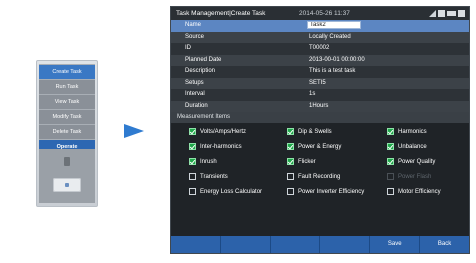 The height and width of the screenshot is (263, 476). What do you see at coordinates (221, 13) in the screenshot?
I see `screen-title: Task Management|Create Task` at bounding box center [221, 13].